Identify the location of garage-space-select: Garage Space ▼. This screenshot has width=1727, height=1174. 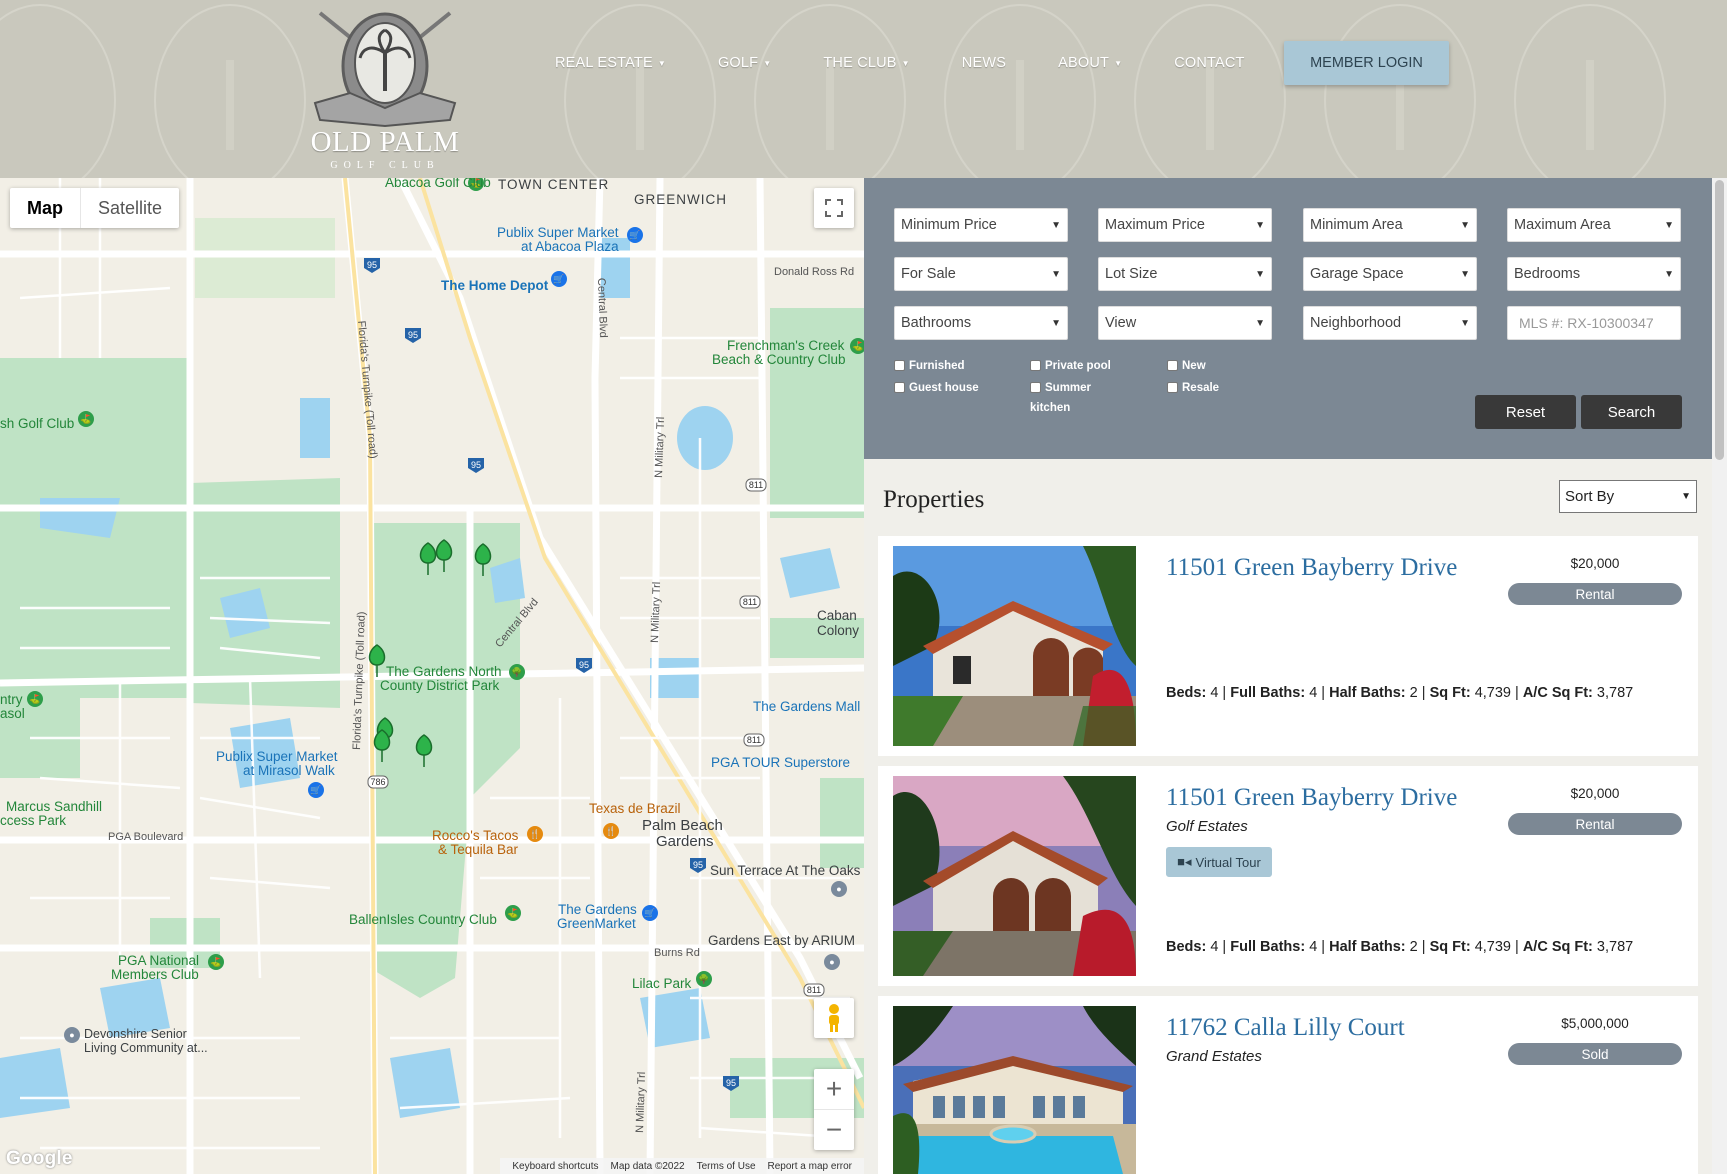
(1390, 274).